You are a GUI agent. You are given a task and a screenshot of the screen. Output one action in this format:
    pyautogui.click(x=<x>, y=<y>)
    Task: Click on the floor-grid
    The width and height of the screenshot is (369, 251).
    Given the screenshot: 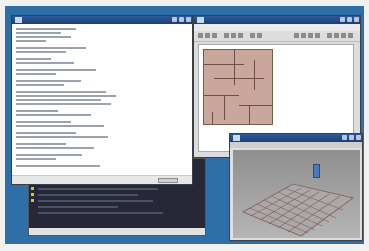 What is the action you would take?
    pyautogui.click(x=298, y=210)
    